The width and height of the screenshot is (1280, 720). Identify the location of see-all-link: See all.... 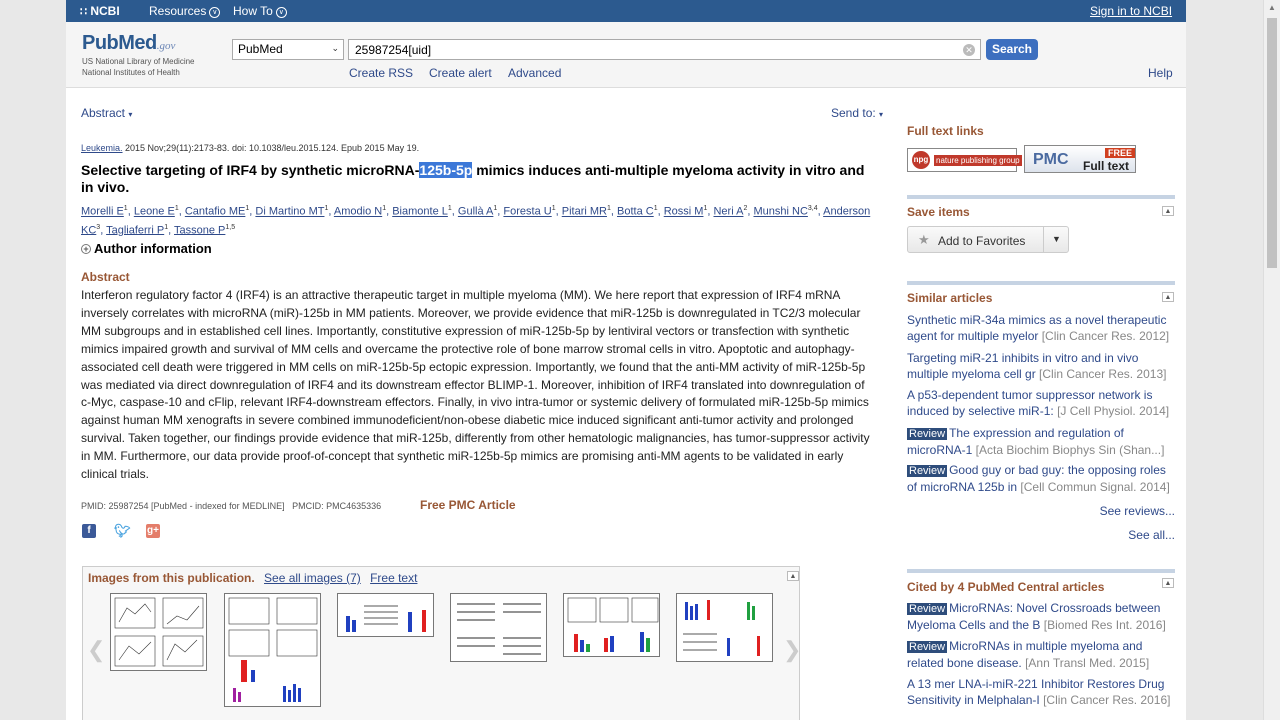
(1041, 535).